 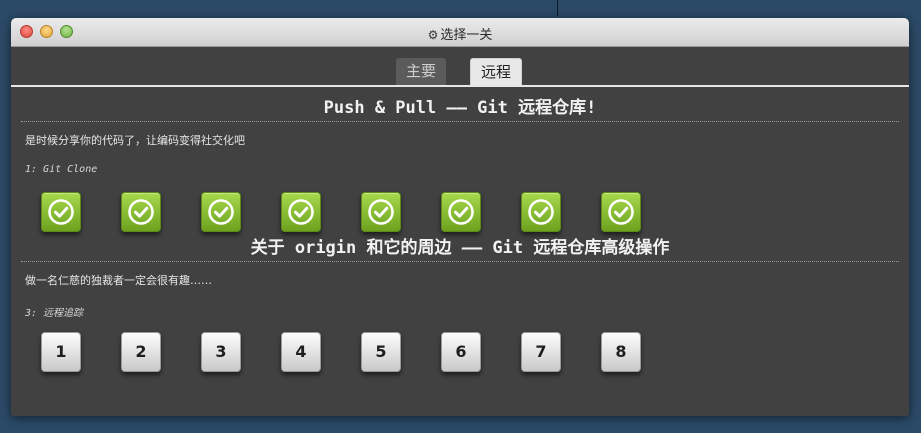 I want to click on tab-main: 主要, so click(x=421, y=71).